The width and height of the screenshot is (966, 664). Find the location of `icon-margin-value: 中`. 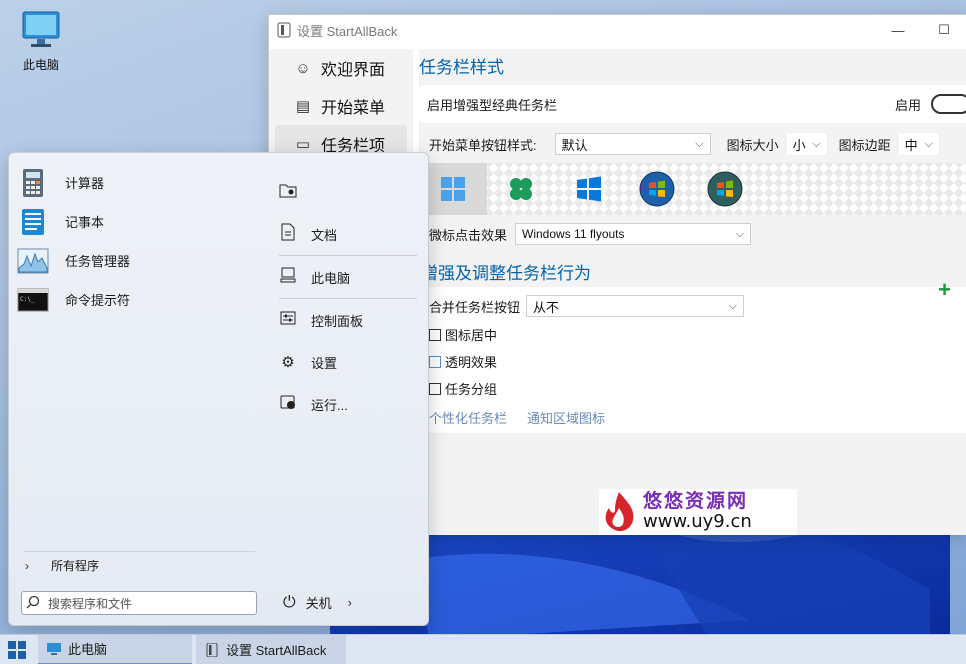

icon-margin-value: 中 is located at coordinates (911, 145).